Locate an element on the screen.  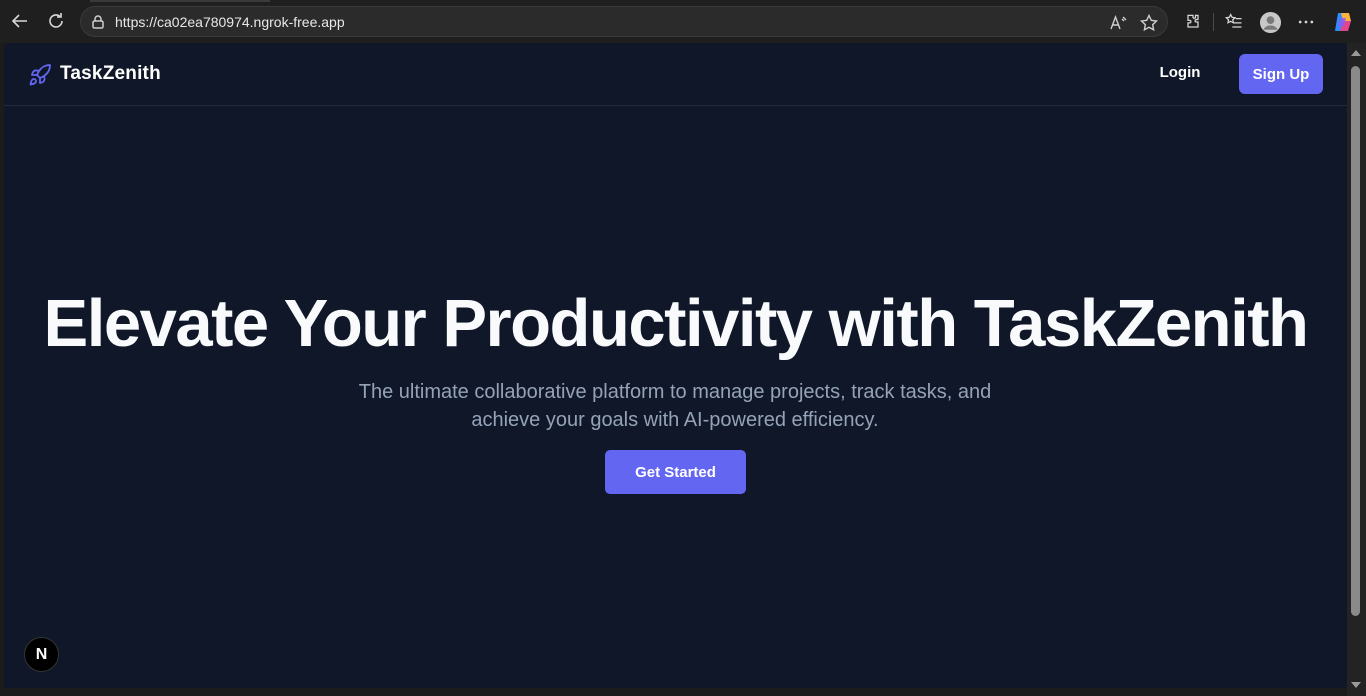
brand-name: TaskZenith is located at coordinates (110, 74).